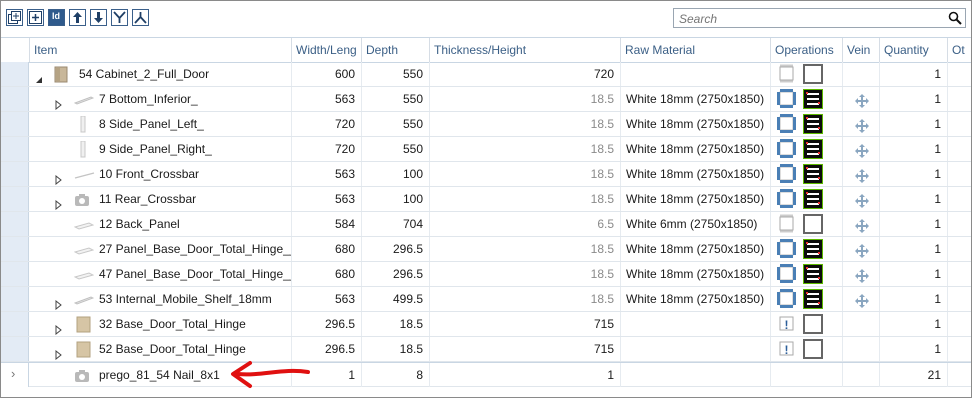 The image size is (972, 408). Describe the element at coordinates (525, 375) in the screenshot. I see `thickness-cell: 1` at that location.